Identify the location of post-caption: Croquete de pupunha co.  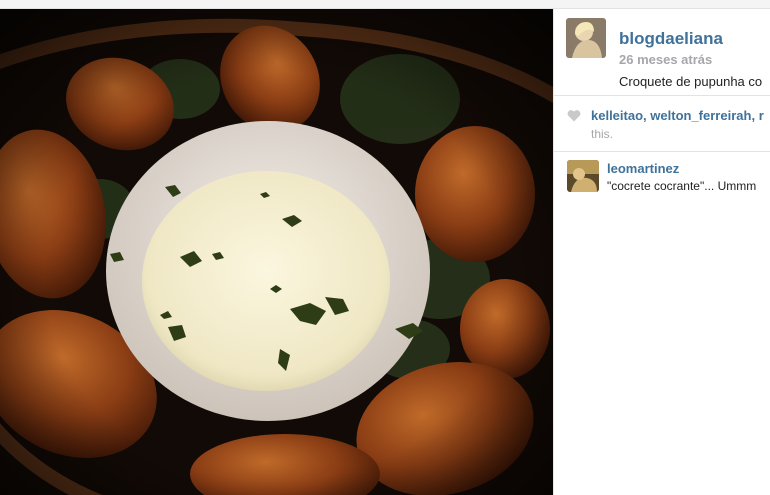
(691, 81).